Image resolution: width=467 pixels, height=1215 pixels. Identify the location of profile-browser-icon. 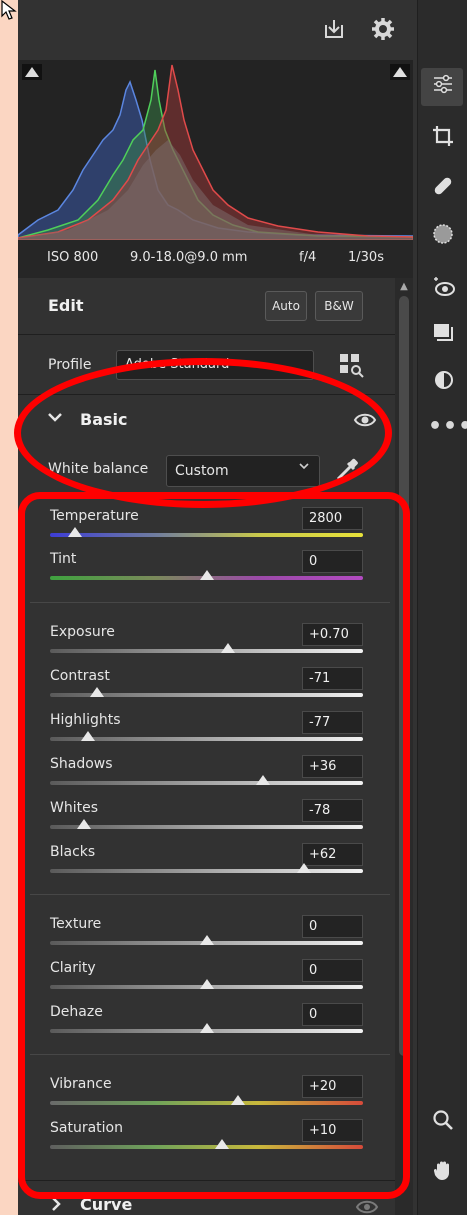
(351, 367).